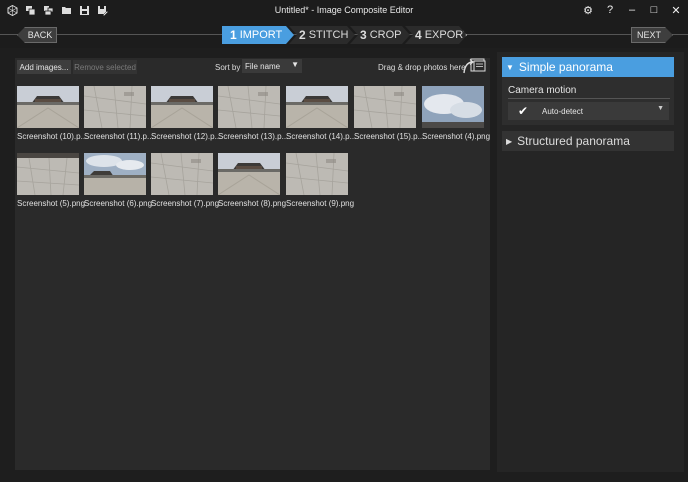 The image size is (688, 482). What do you see at coordinates (652, 35) in the screenshot?
I see `next-button: NEXT` at bounding box center [652, 35].